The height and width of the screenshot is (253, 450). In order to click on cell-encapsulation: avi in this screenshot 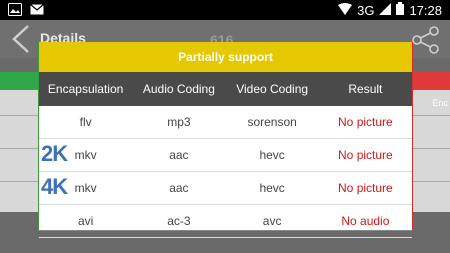, I will do `click(85, 221)`.